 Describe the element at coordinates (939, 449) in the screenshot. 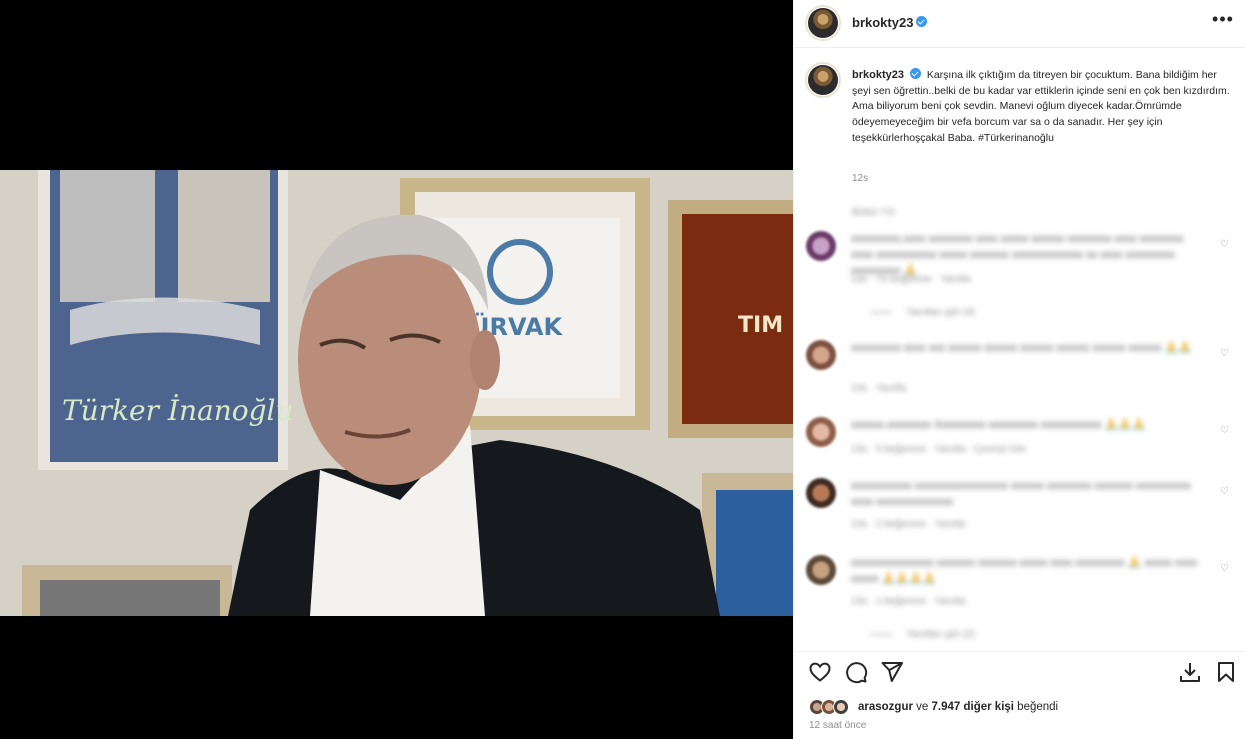

I see `comment-meta: 13s · 5 beğenme · Yanıtla · Çeviriyi Gör` at that location.